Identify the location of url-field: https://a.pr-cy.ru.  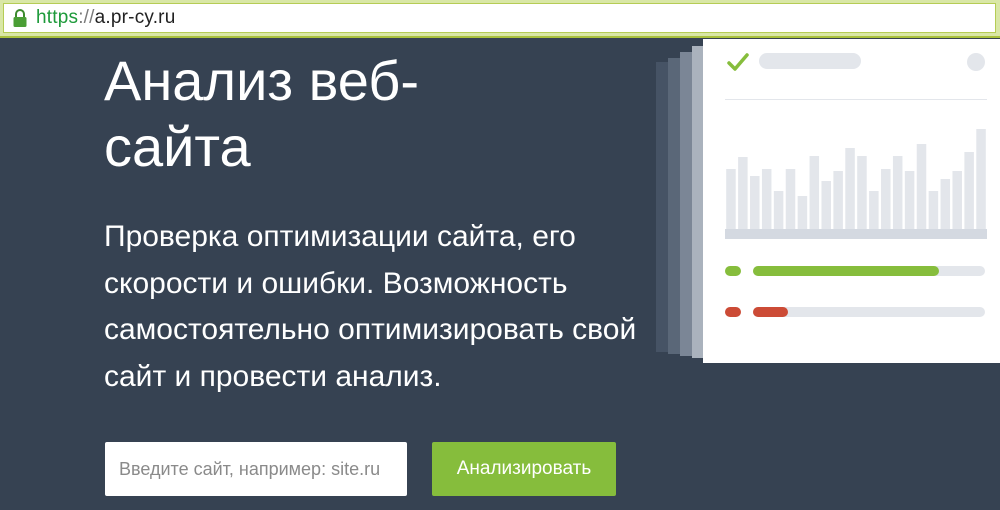
(499, 18).